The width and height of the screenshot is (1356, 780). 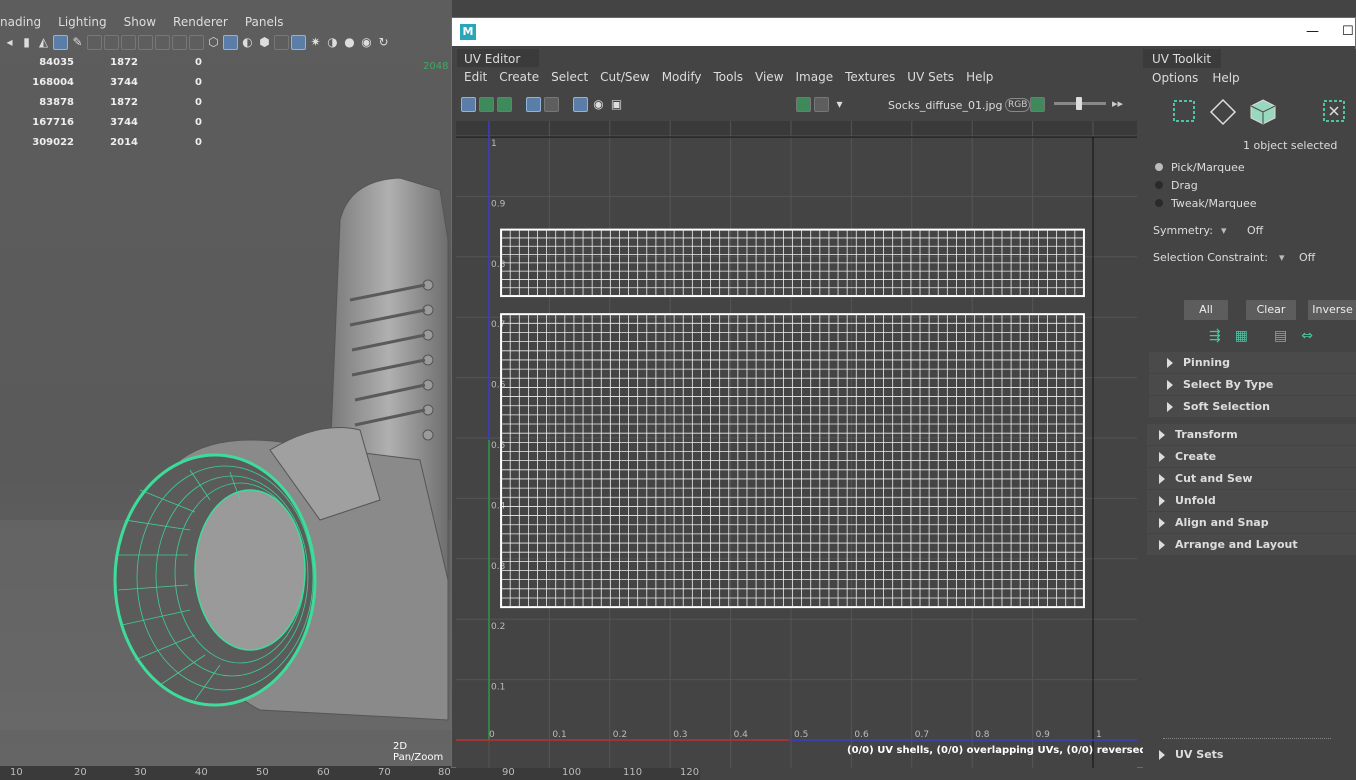 I want to click on section-uv-sets: UV Sets, so click(x=1251, y=754).